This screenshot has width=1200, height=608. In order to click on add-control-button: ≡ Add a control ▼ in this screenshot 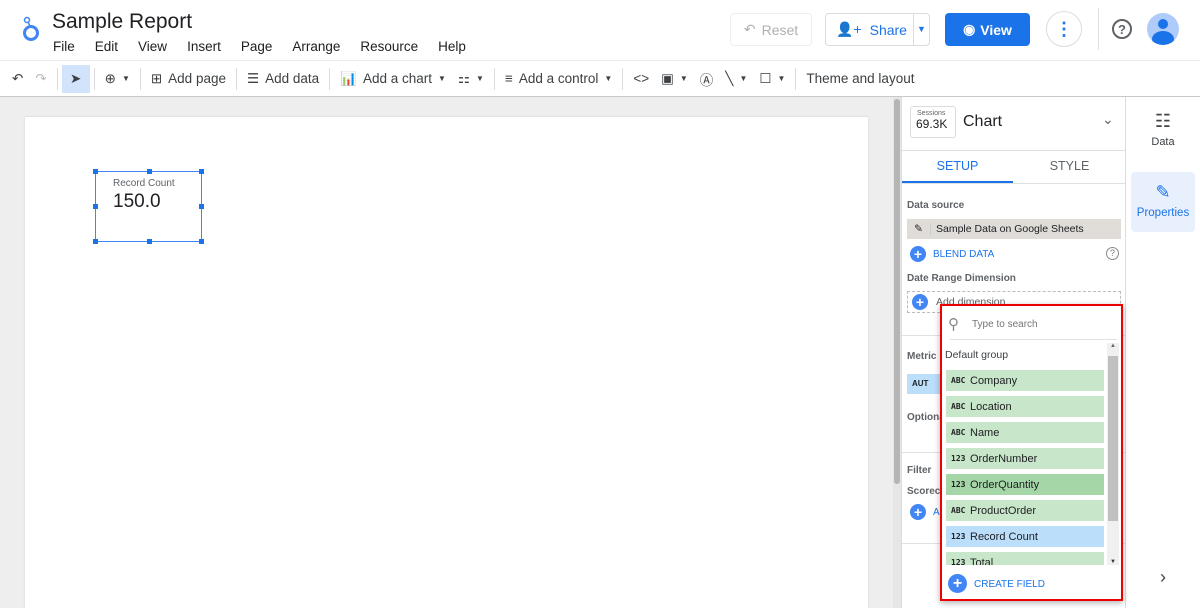, I will do `click(558, 79)`.